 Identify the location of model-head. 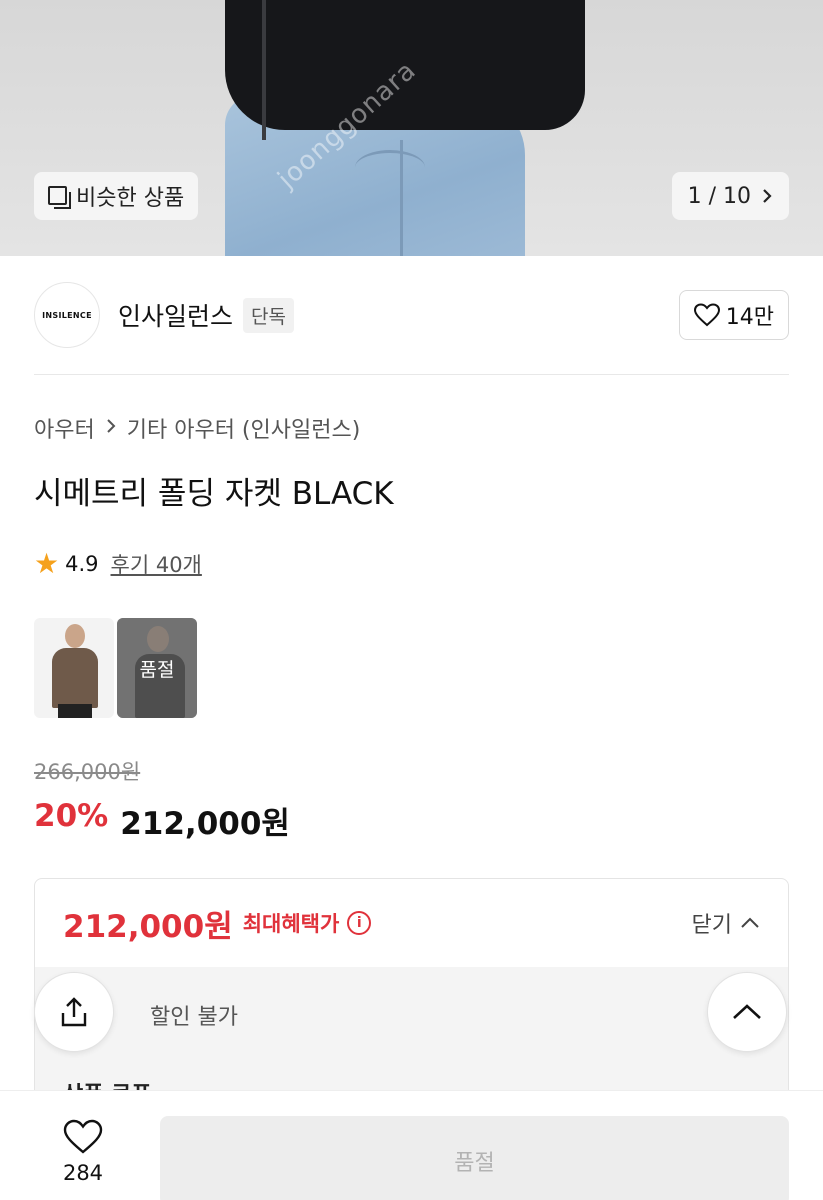
(75, 636).